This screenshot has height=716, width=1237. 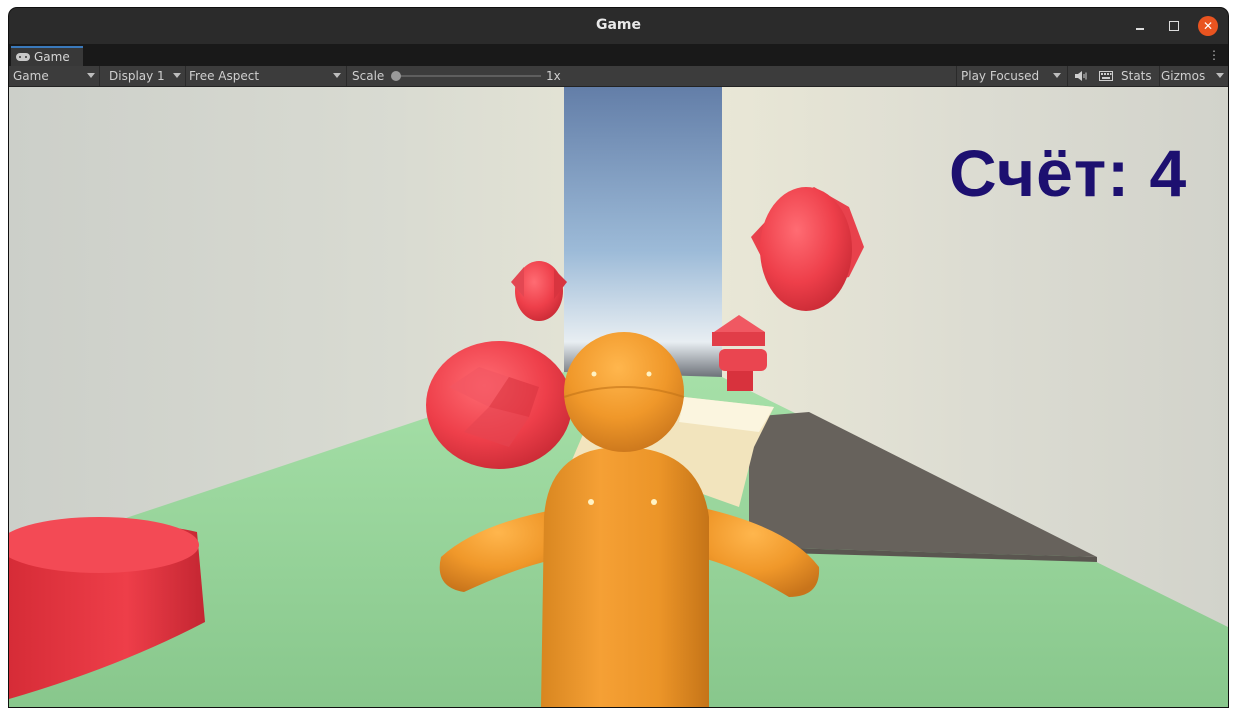 I want to click on tab-game: Game, so click(x=47, y=56).